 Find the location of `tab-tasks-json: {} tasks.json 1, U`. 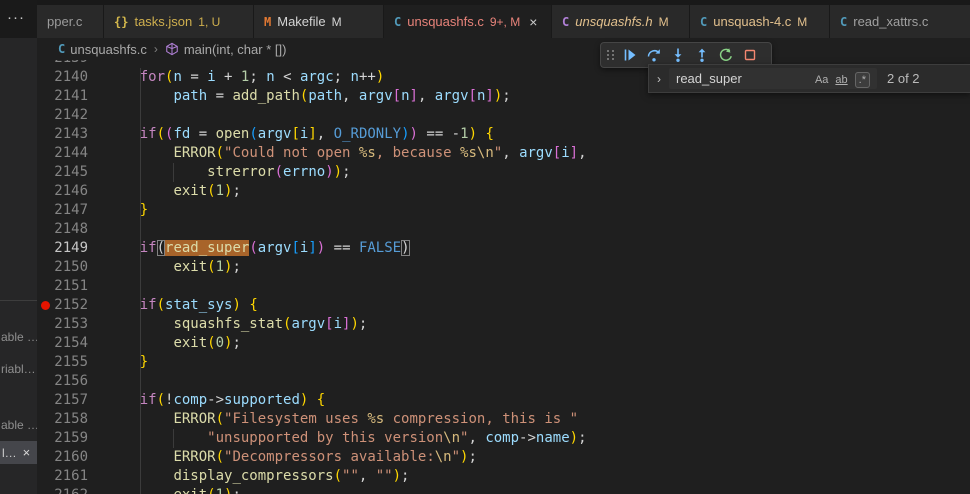

tab-tasks-json: {} tasks.json 1, U is located at coordinates (178, 21).